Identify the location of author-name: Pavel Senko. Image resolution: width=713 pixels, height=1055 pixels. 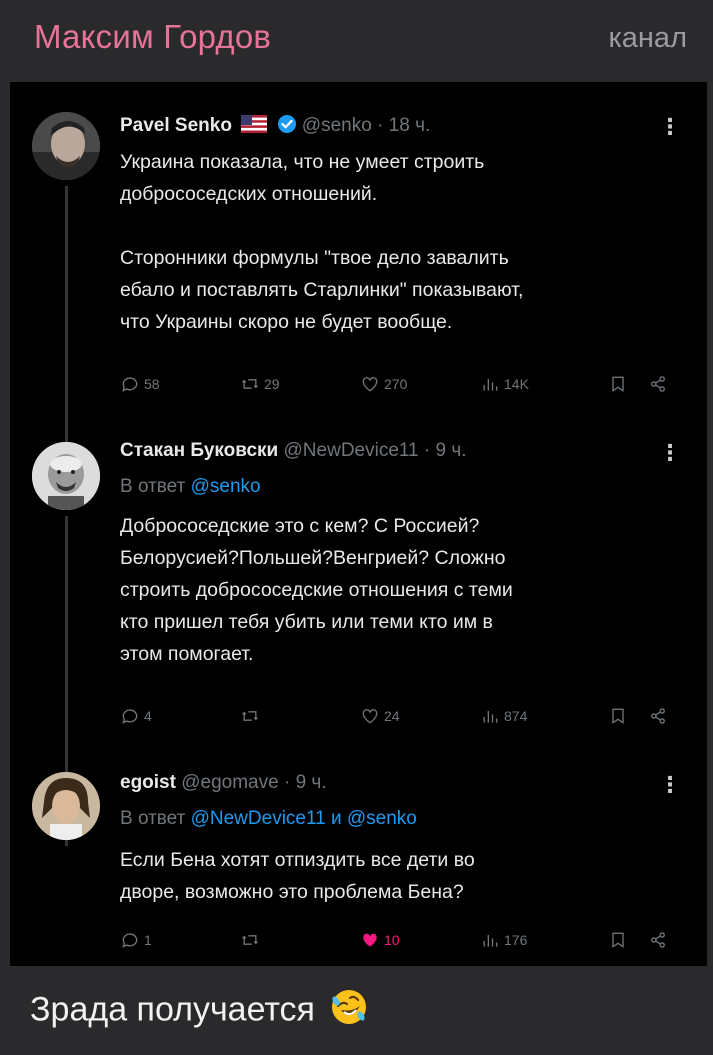
(176, 125).